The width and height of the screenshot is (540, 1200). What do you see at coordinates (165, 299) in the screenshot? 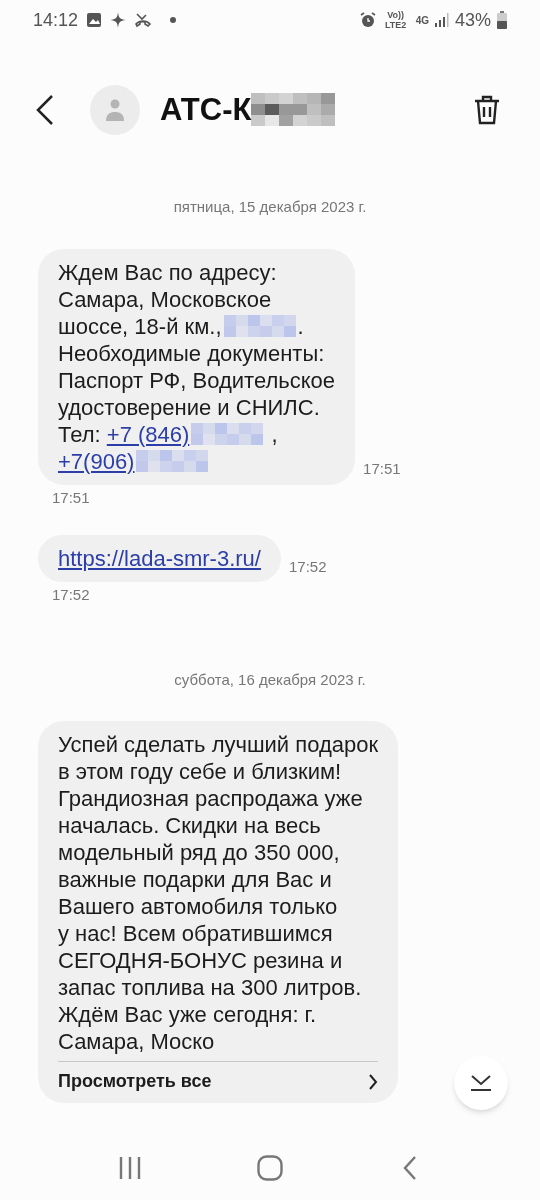
I see `message-text: Самара, Московское` at bounding box center [165, 299].